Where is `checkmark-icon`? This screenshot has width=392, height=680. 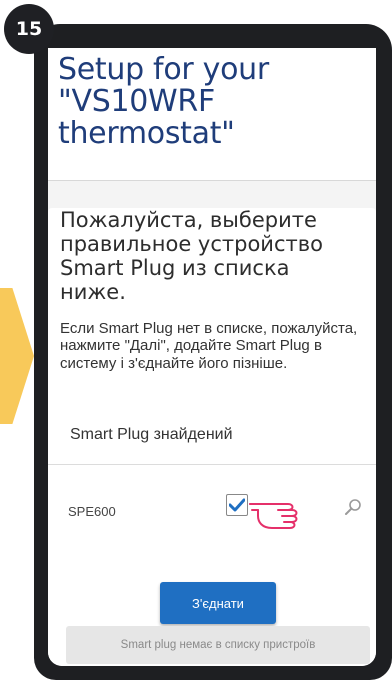 checkmark-icon is located at coordinates (237, 505).